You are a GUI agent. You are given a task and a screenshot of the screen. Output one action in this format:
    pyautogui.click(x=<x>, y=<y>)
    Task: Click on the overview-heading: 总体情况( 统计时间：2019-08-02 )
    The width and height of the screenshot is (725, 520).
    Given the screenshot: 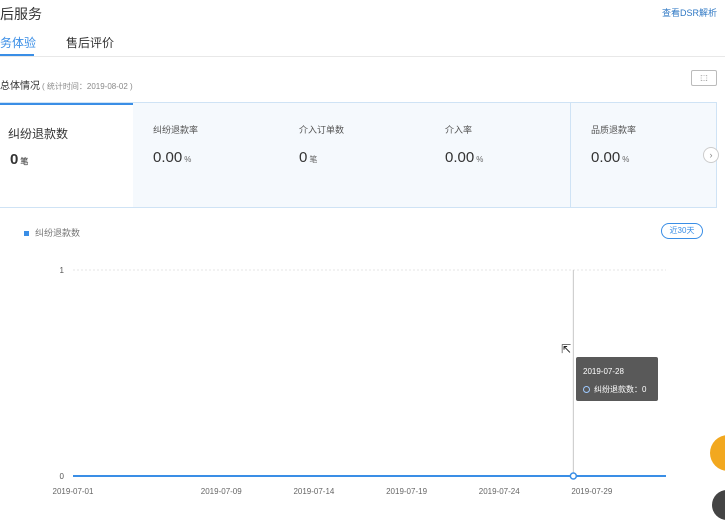 What is the action you would take?
    pyautogui.click(x=66, y=84)
    